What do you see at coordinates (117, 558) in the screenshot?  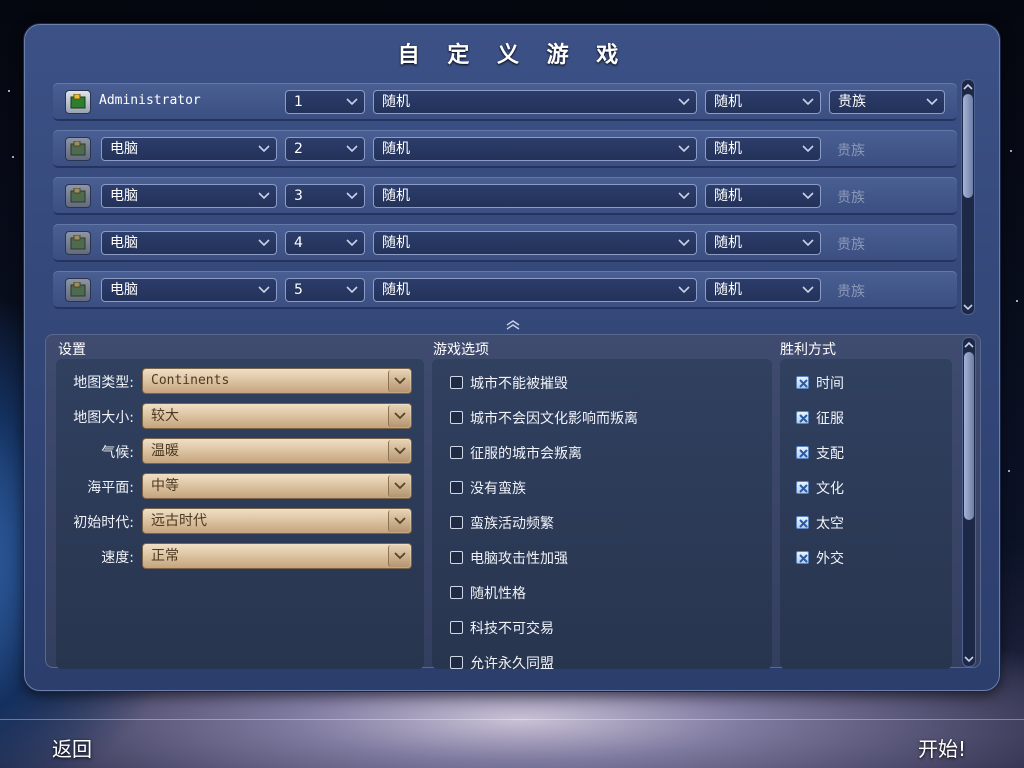 I see `setting-label: 速度:` at bounding box center [117, 558].